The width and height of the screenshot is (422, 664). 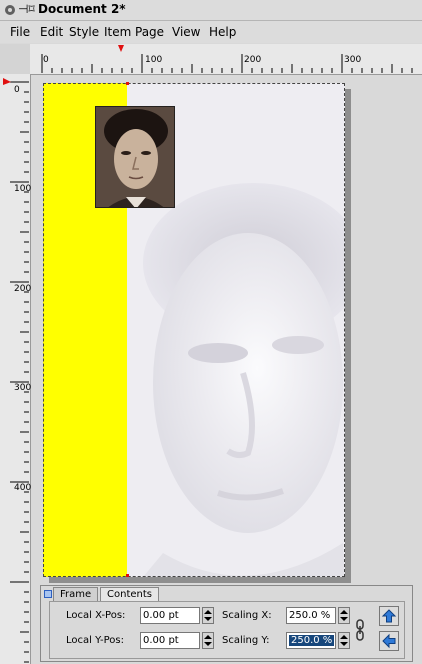 What do you see at coordinates (360, 630) in the screenshot?
I see `chain-link-icon` at bounding box center [360, 630].